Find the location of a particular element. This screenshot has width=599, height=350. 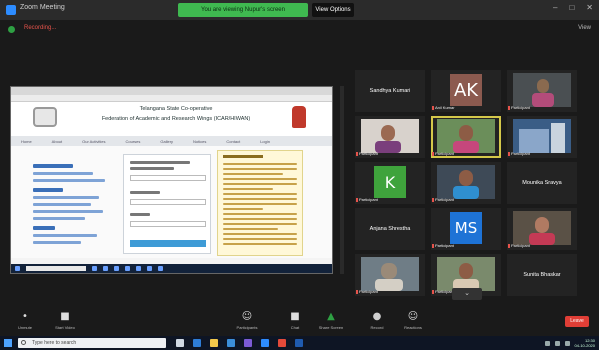

site-emblem-icon is located at coordinates (299, 117).